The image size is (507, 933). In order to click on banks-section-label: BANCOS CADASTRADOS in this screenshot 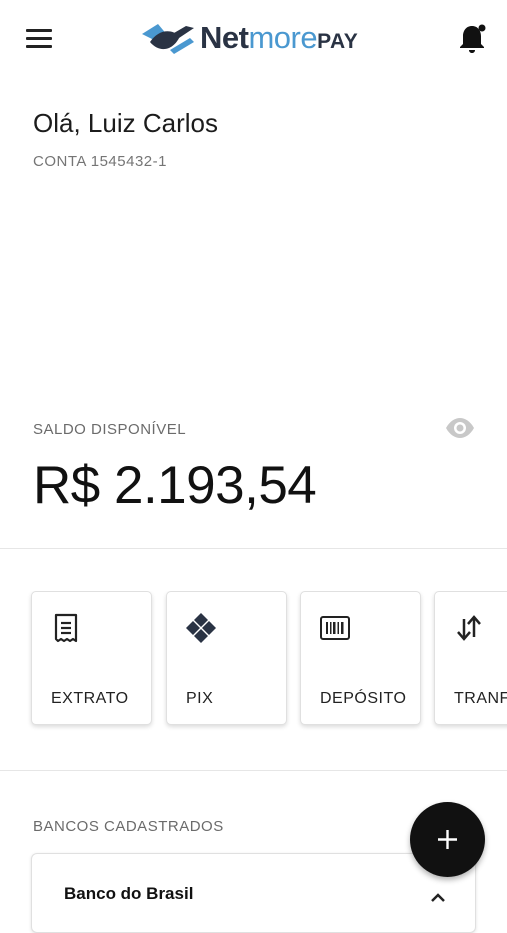, I will do `click(128, 826)`.